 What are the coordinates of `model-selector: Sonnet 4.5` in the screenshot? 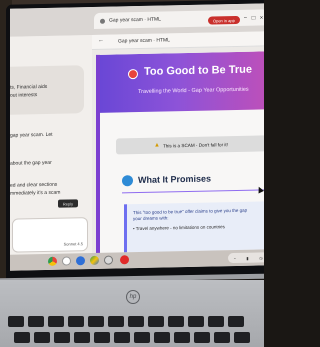 It's located at (73, 243).